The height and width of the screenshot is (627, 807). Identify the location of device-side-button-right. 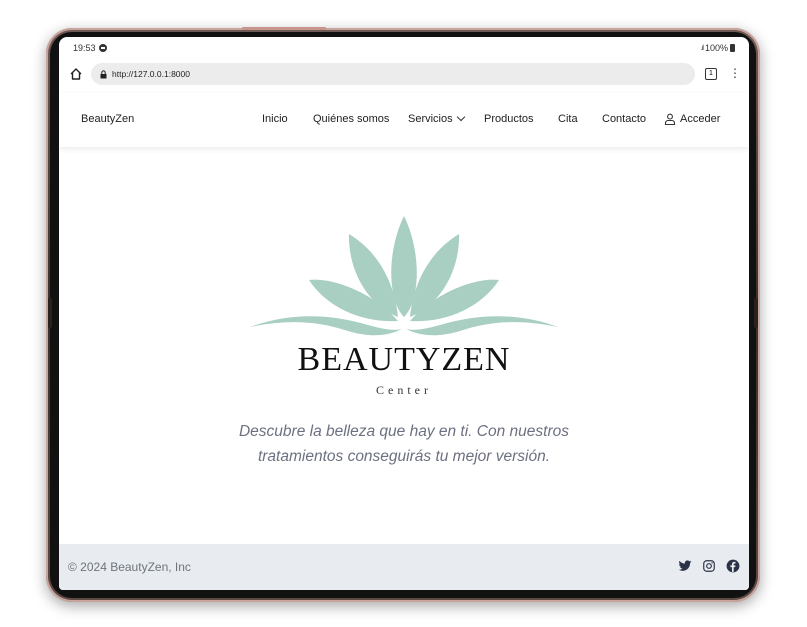
(756, 313).